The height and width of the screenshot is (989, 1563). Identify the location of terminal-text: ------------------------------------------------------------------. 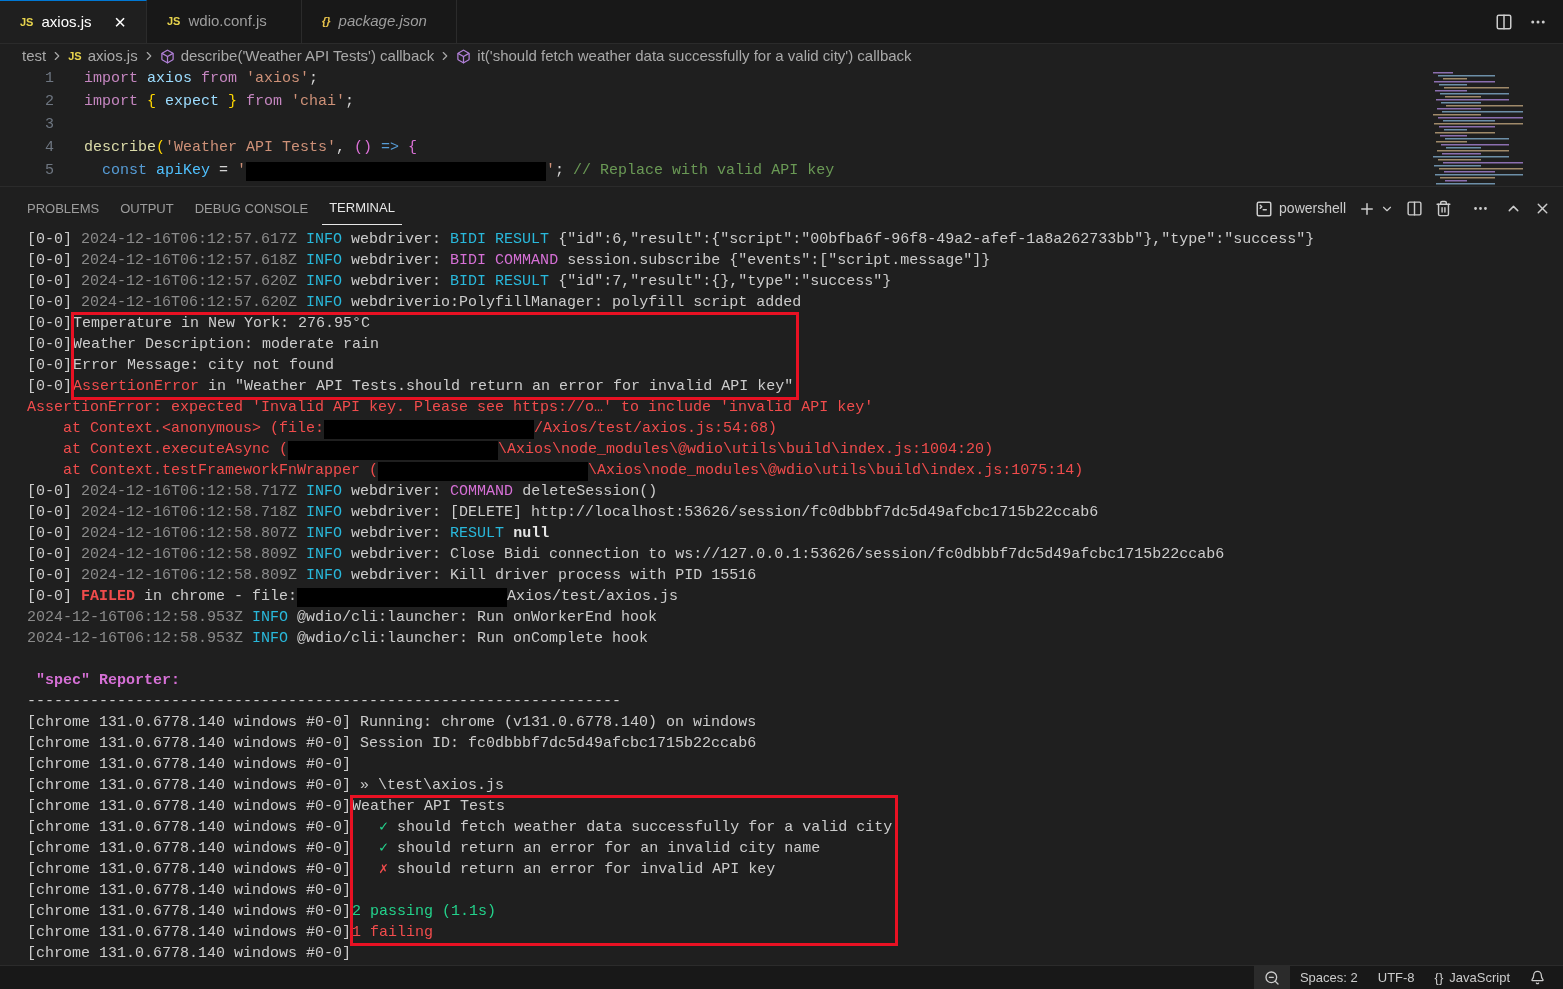
(324, 702).